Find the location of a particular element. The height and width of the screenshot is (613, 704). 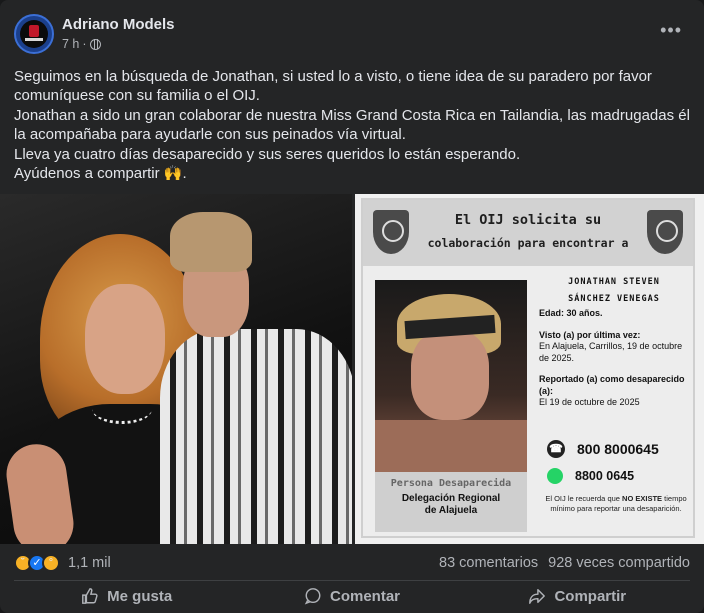

person-name: JONATHAN STEVEN is located at coordinates (614, 282).